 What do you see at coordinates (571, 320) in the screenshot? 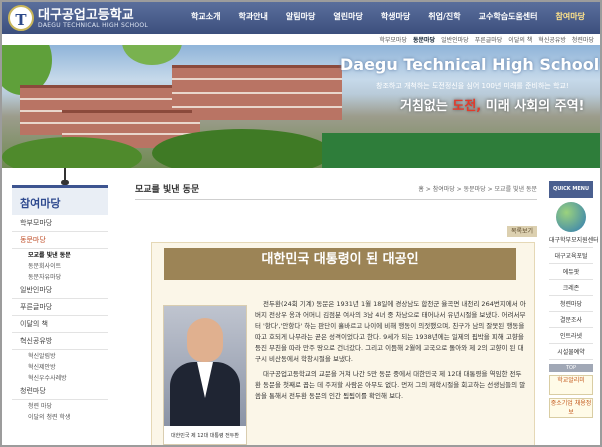
I see `quick-survey: 결문조사` at bounding box center [571, 320].